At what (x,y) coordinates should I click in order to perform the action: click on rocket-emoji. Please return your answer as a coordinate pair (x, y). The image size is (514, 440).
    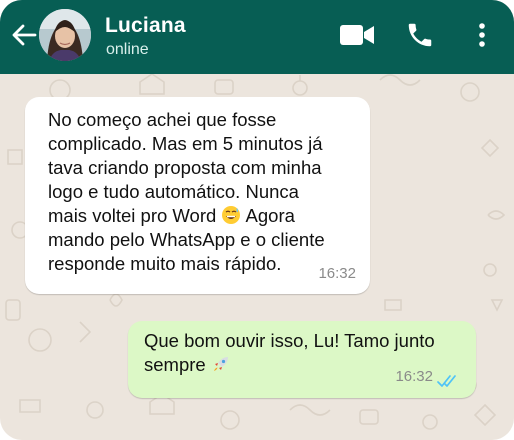
    Looking at the image, I should click on (220, 364).